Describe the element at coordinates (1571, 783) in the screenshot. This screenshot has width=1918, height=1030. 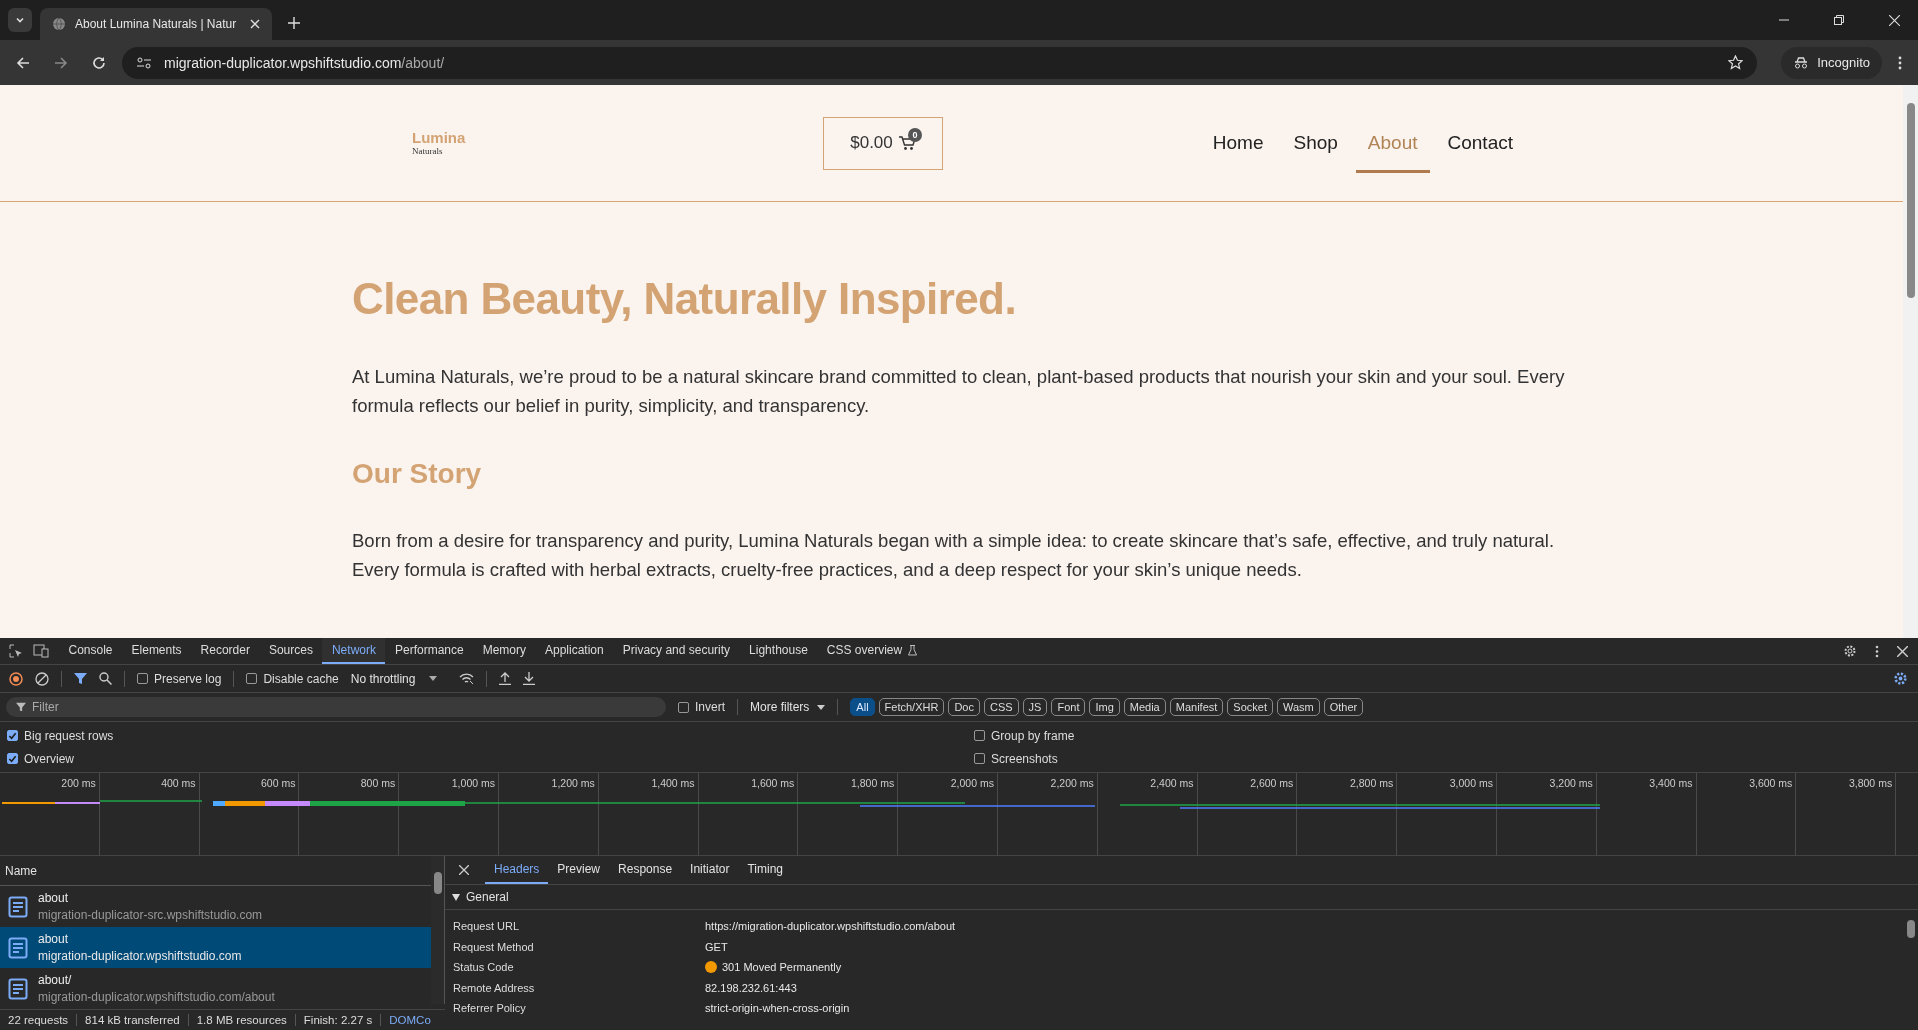
I see `time-tick-label: 3,200 ms` at that location.